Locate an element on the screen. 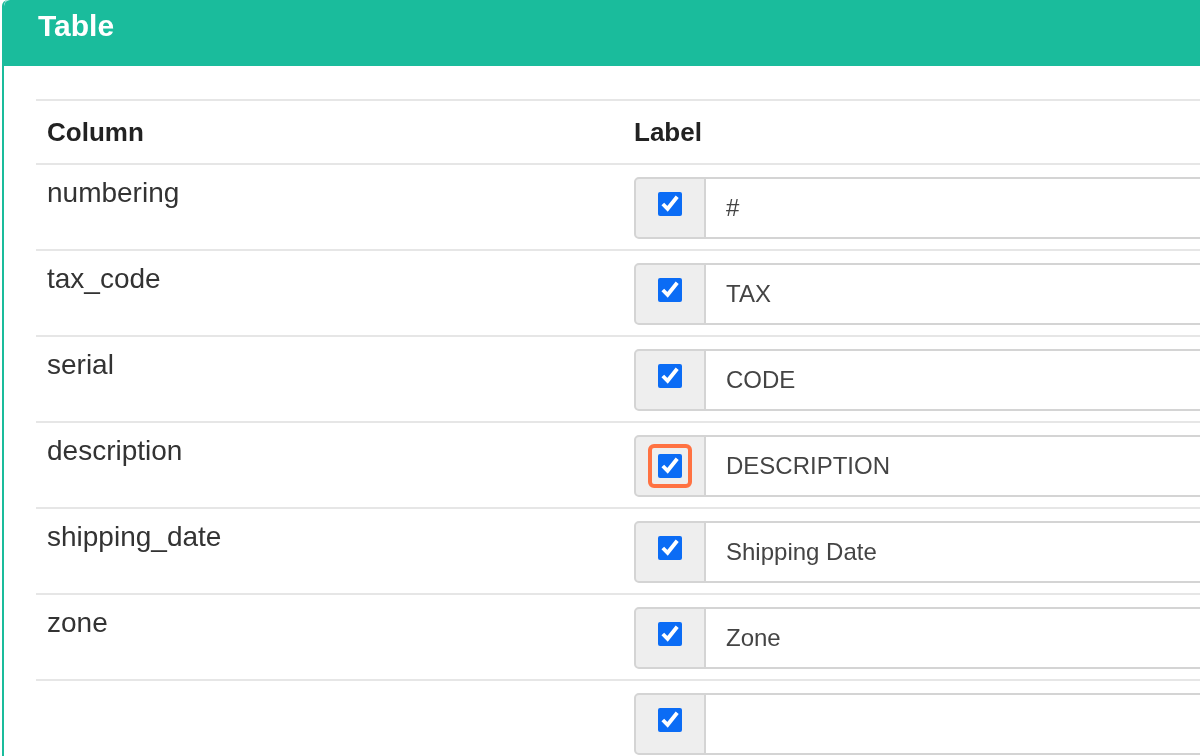  table-cell: serial is located at coordinates (80, 364).